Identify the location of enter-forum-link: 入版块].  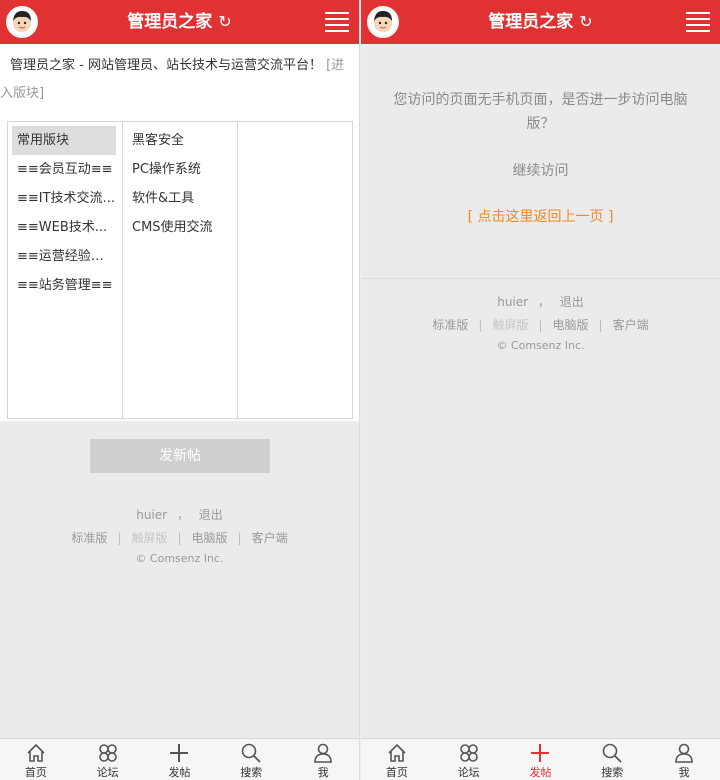
(22, 94).